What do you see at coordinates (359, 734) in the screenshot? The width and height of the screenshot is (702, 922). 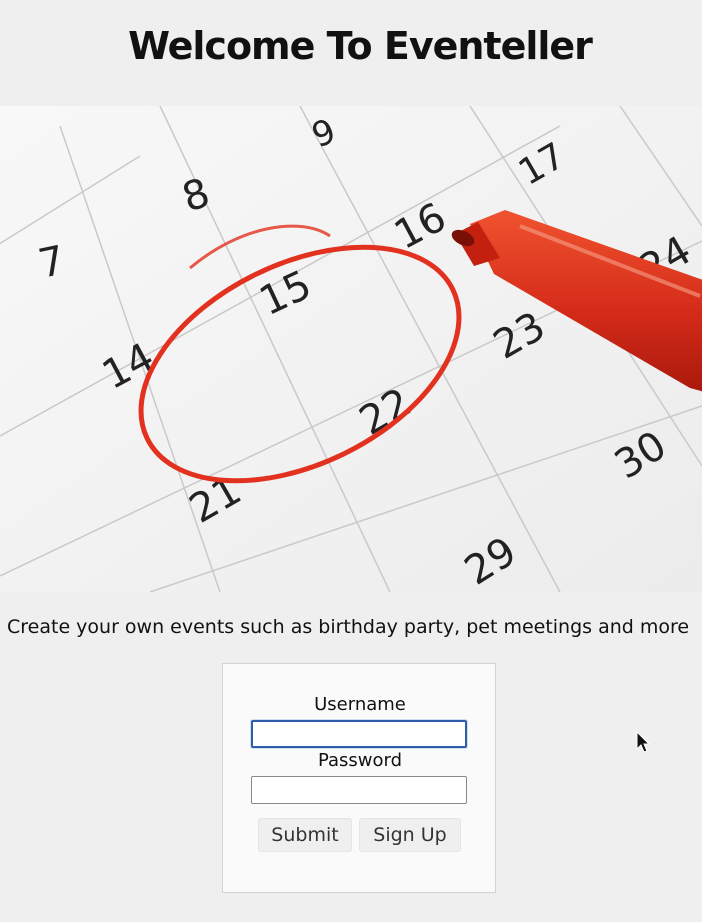 I see `username-input` at bounding box center [359, 734].